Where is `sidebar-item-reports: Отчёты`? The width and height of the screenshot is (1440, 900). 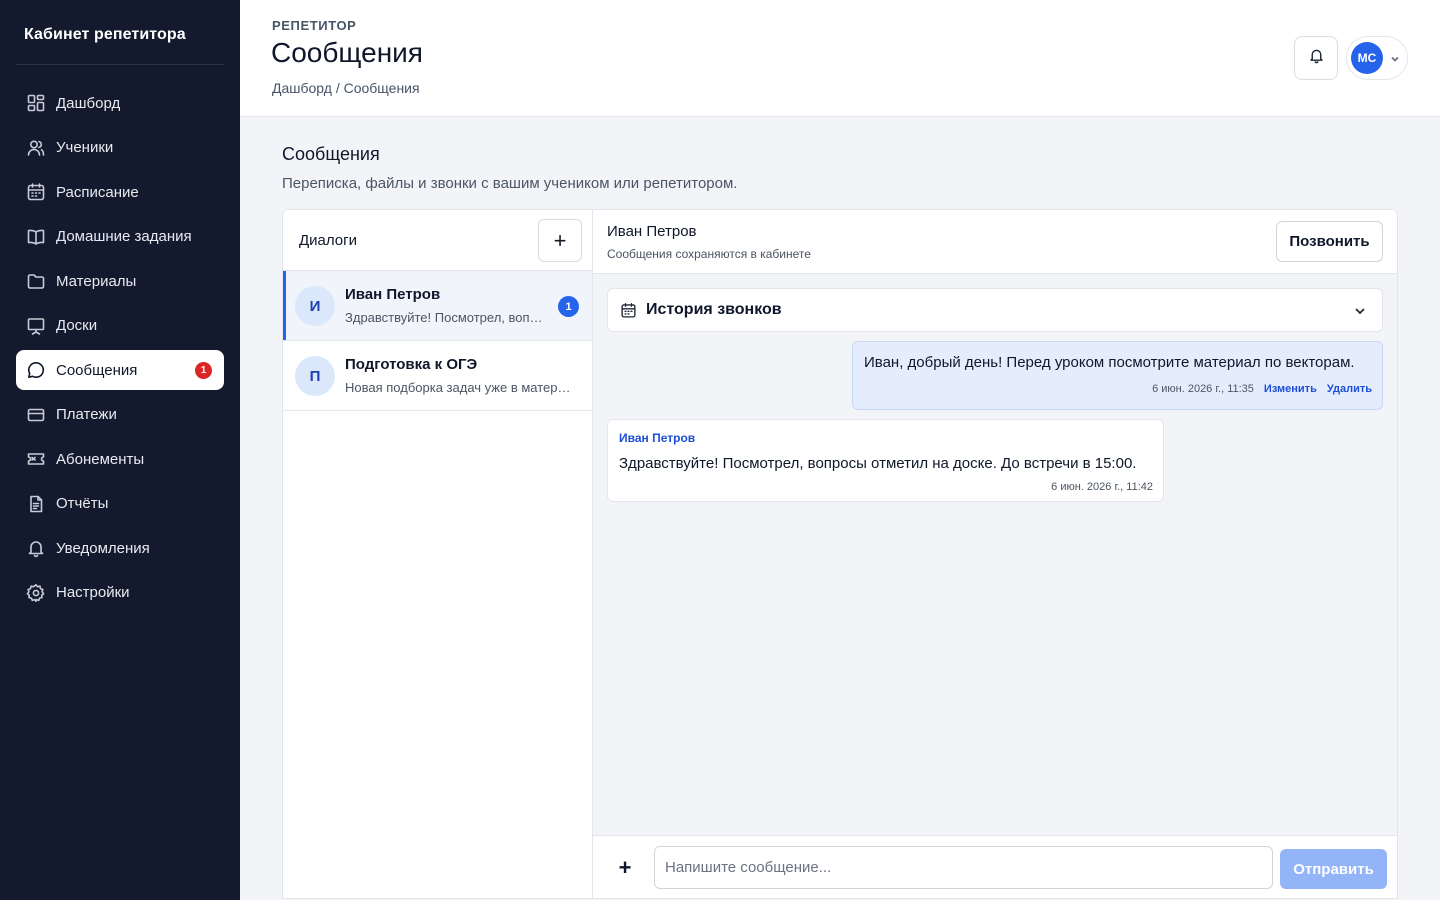 sidebar-item-reports: Отчёты is located at coordinates (120, 504).